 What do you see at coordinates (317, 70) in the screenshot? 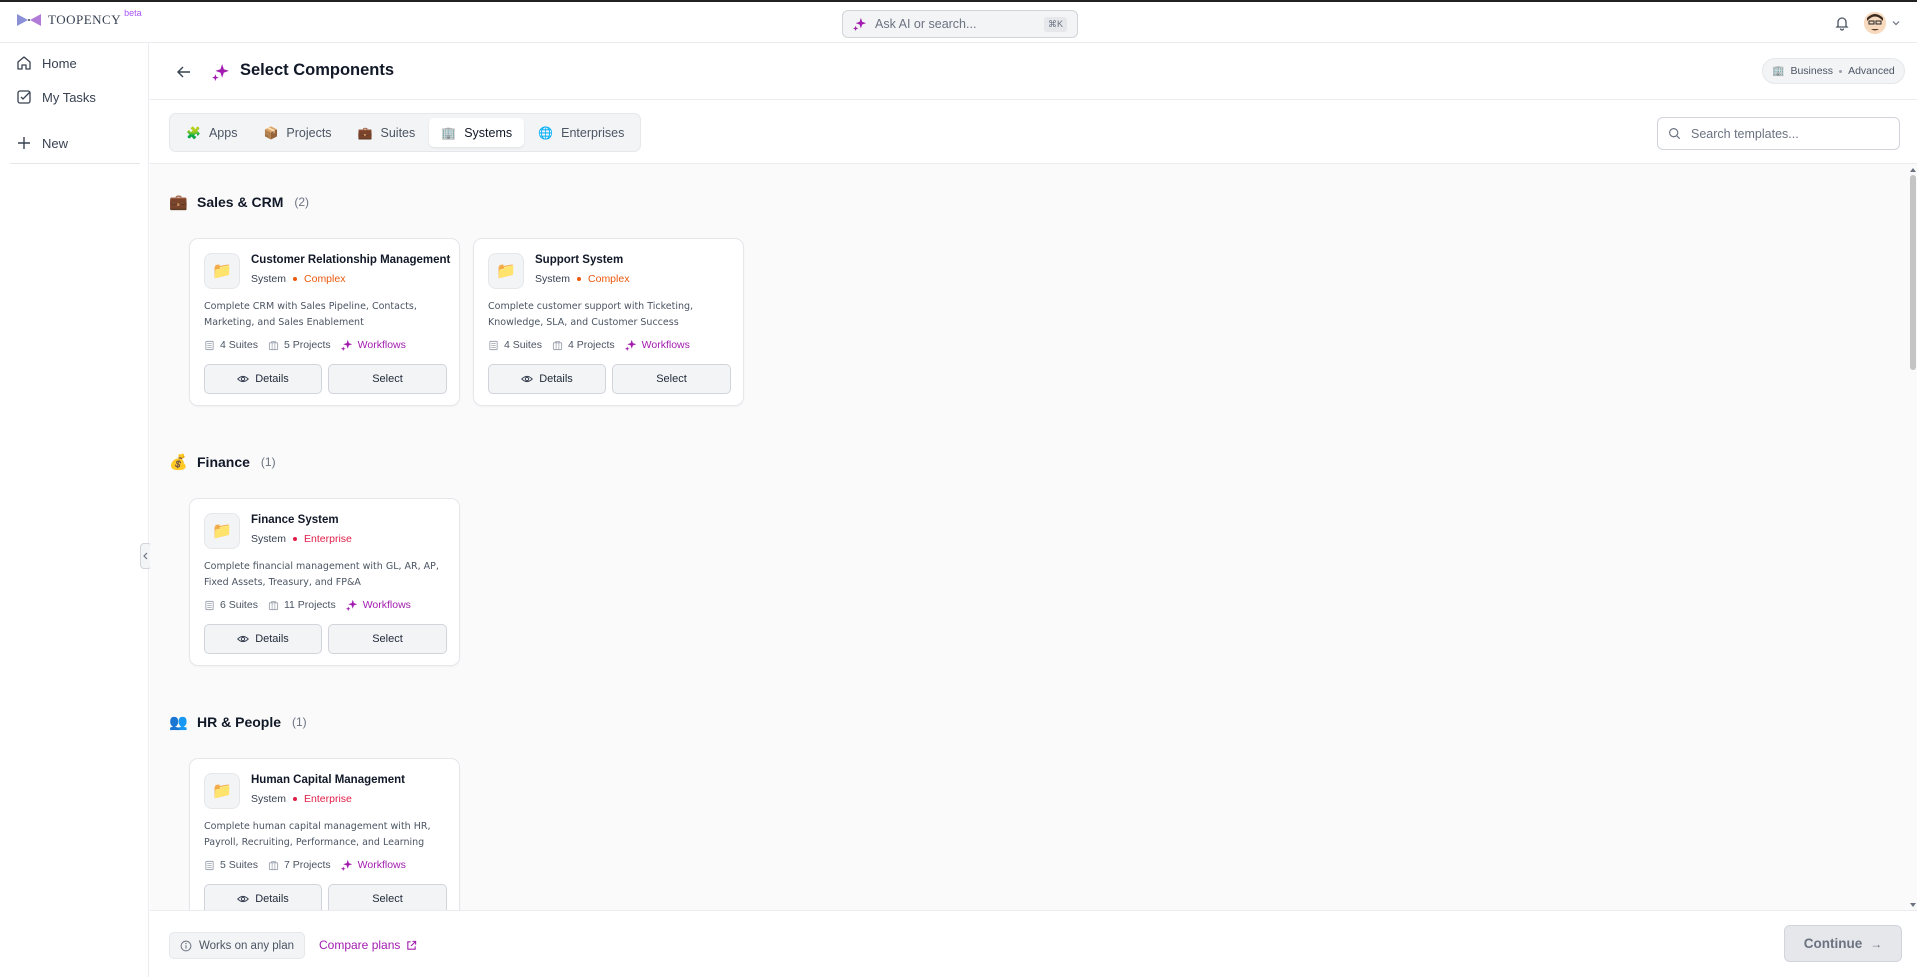
I see `page-title: Select Components` at bounding box center [317, 70].